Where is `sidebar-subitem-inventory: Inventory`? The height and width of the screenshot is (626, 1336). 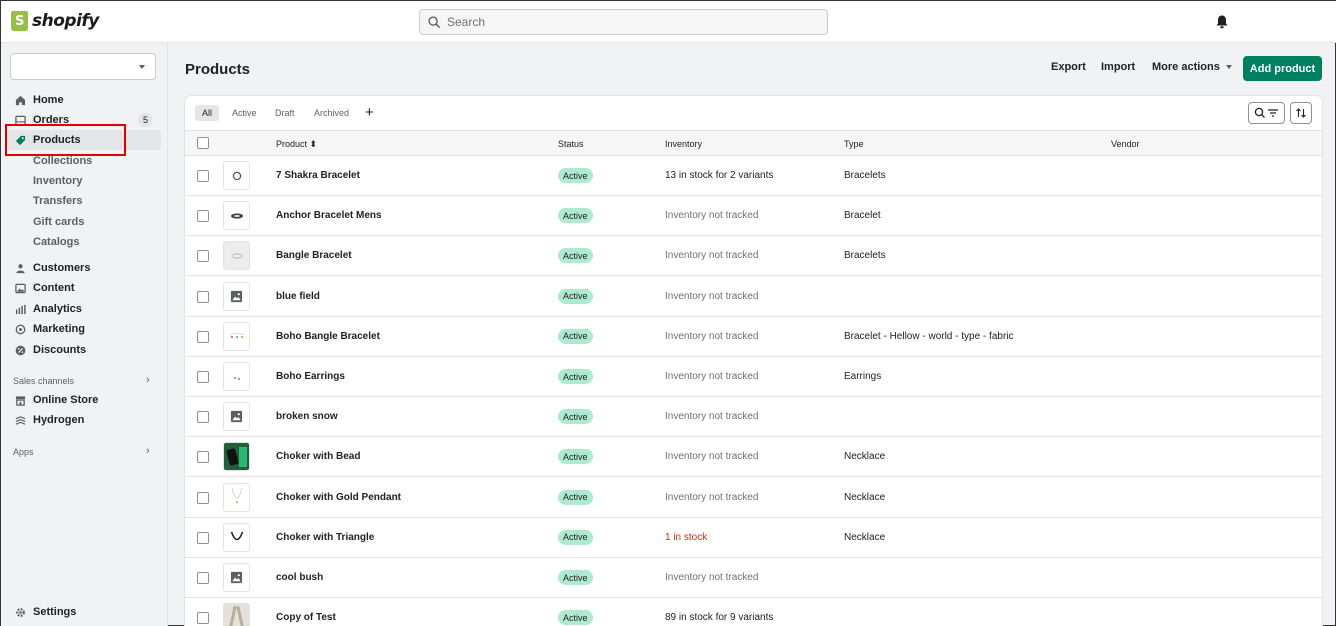
sidebar-subitem-inventory: Inventory is located at coordinates (58, 181).